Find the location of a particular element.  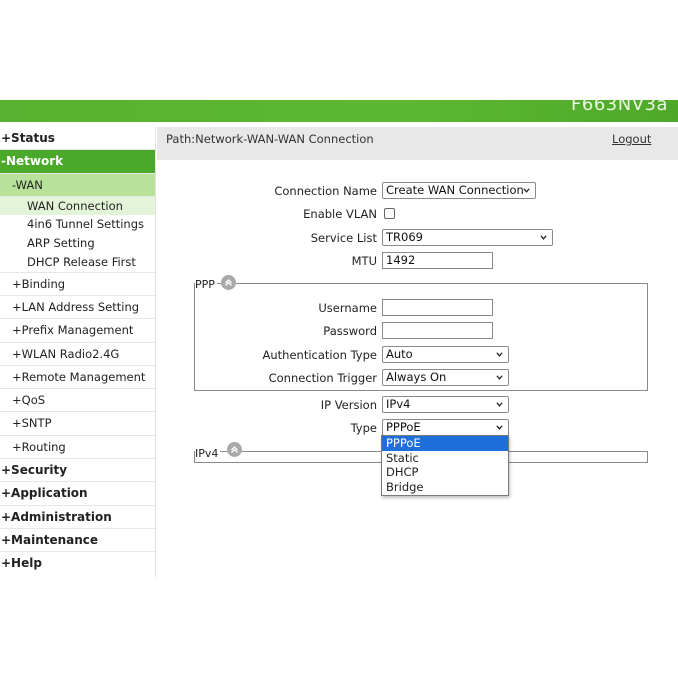

type-value: PPPoE is located at coordinates (403, 427).